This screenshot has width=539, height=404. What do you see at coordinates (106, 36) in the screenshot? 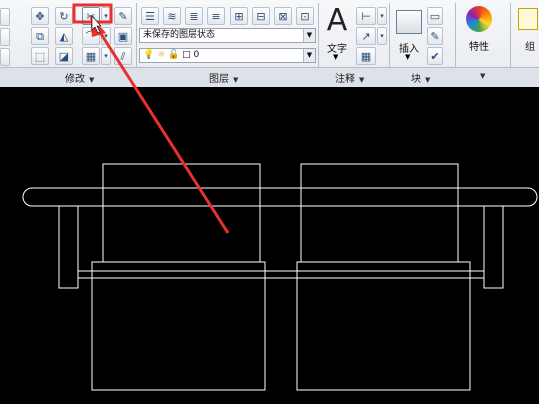
I see `fillet-dropdown: ▾` at bounding box center [106, 36].